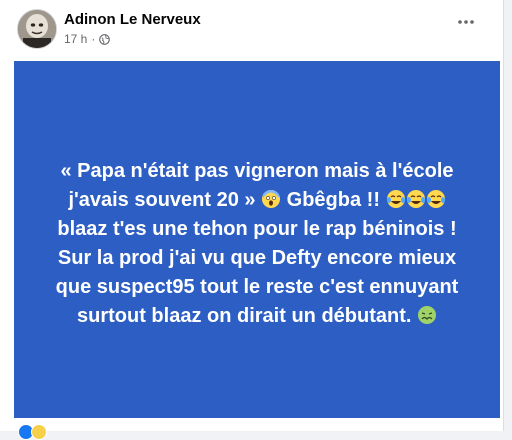  I want to click on avatar-face-icon, so click(37, 29).